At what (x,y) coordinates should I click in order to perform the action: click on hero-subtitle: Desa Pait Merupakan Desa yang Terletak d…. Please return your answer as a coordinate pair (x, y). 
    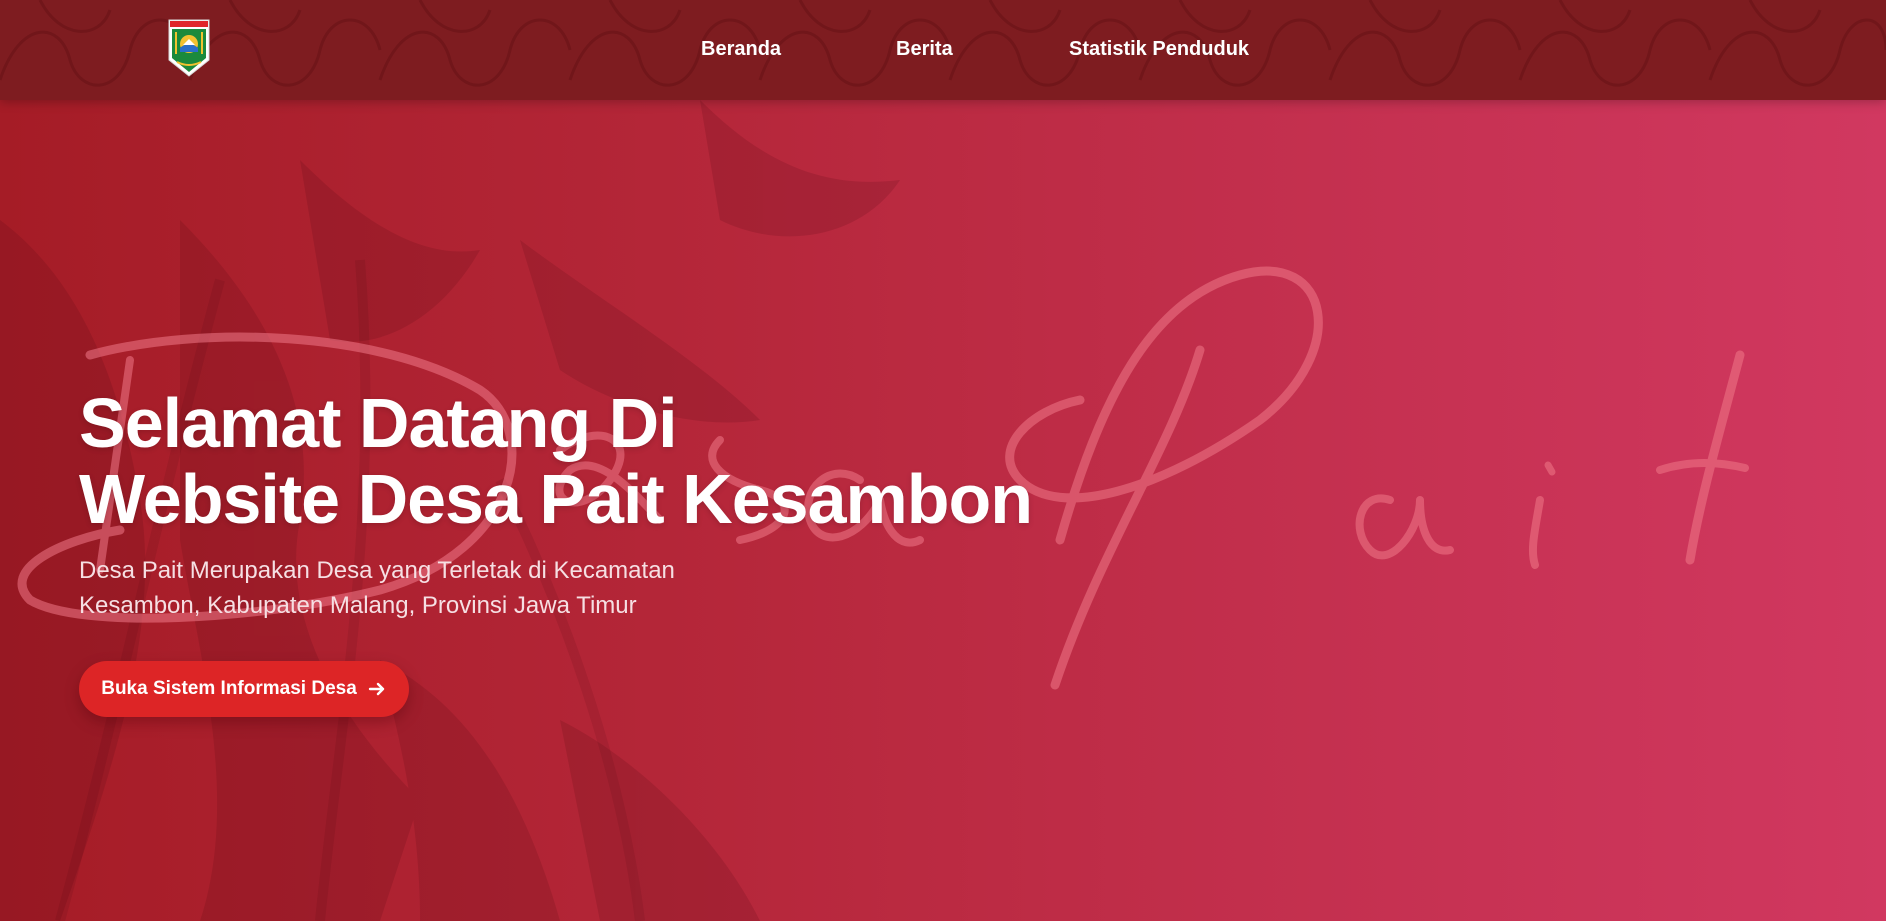
    Looking at the image, I should click on (429, 588).